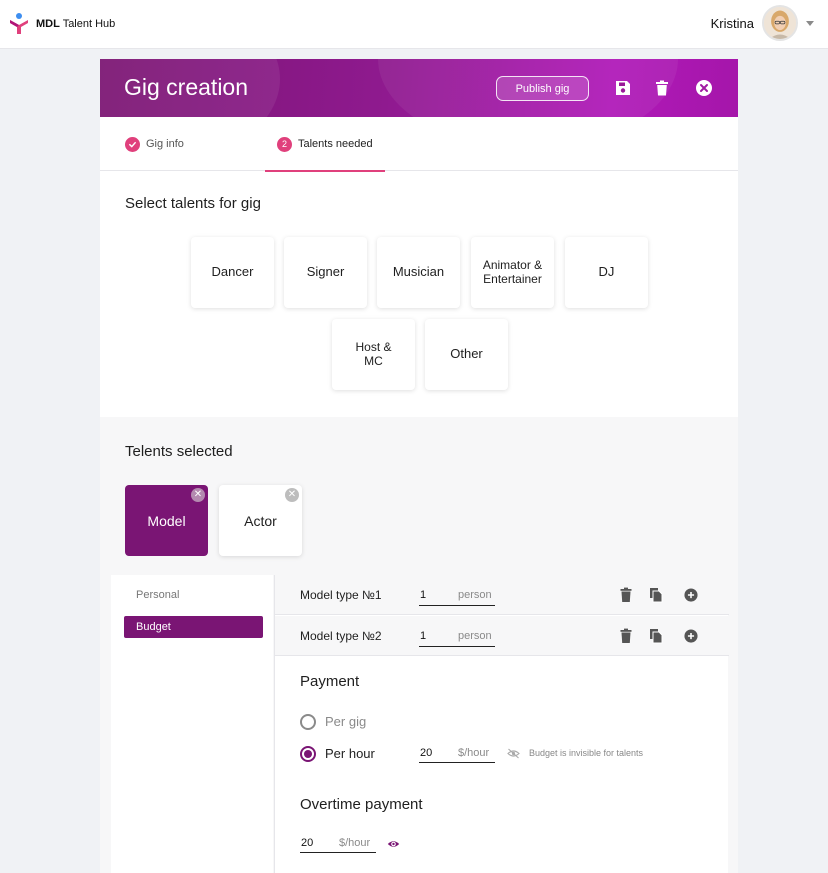 The height and width of the screenshot is (873, 828). Describe the element at coordinates (393, 844) in the screenshot. I see `eye-icon` at that location.